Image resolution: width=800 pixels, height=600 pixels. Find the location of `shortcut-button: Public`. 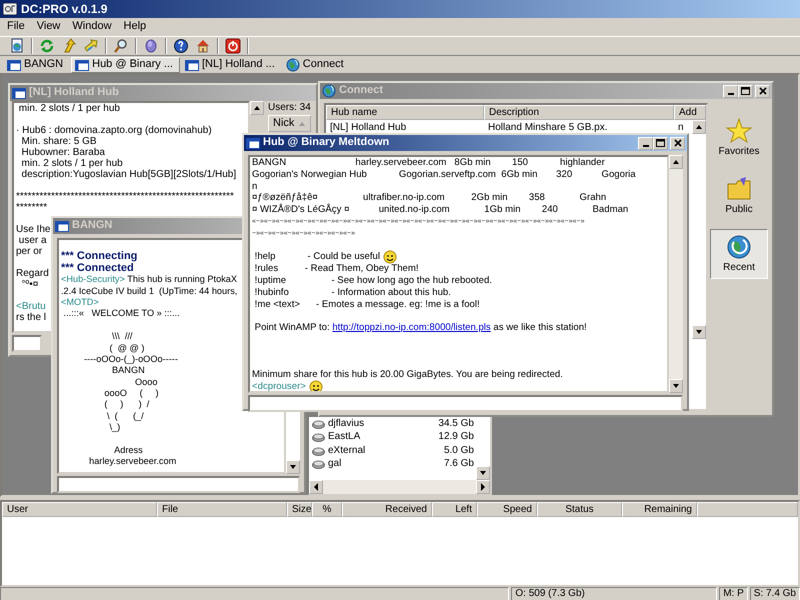

shortcut-button: Public is located at coordinates (739, 196).